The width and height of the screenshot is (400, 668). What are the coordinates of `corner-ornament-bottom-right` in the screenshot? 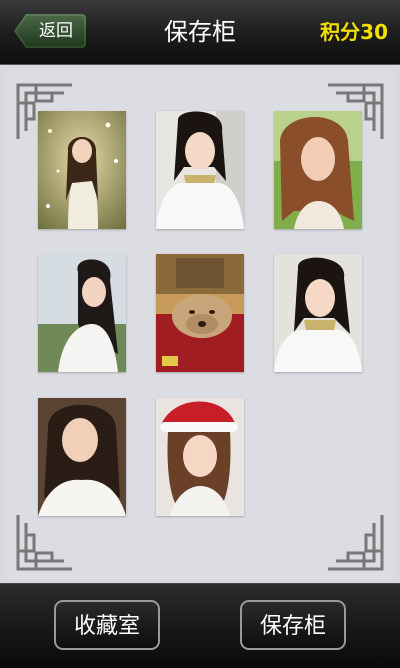 It's located at (356, 543).